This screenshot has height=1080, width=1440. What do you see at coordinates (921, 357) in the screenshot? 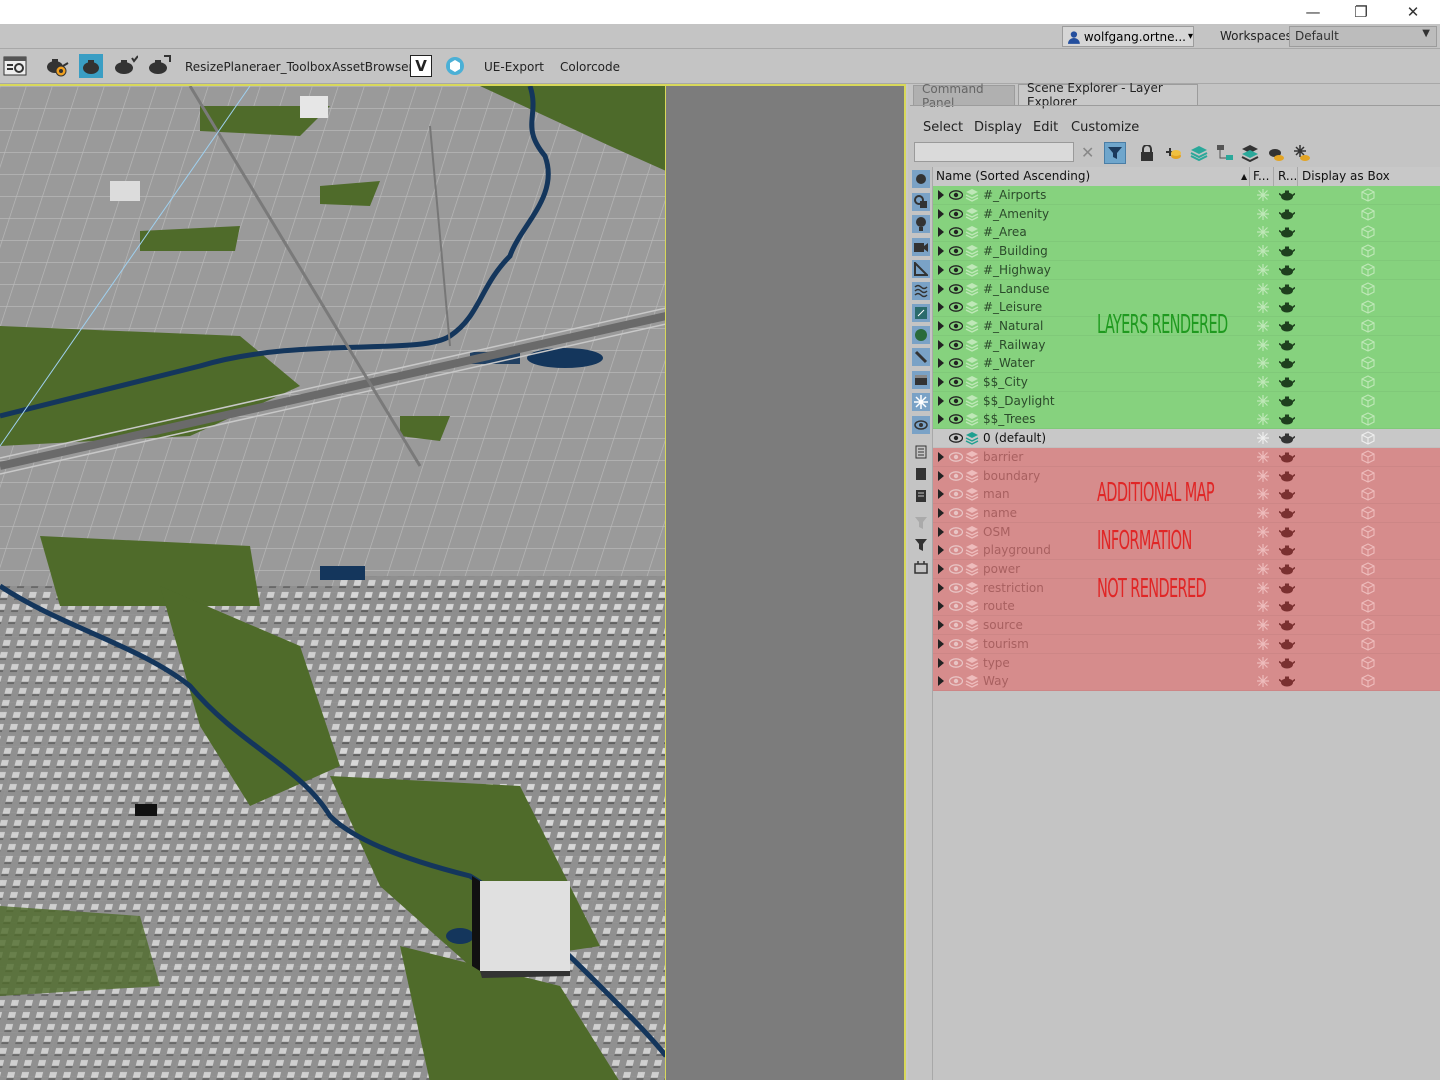
I see `bones-filter-icon` at bounding box center [921, 357].